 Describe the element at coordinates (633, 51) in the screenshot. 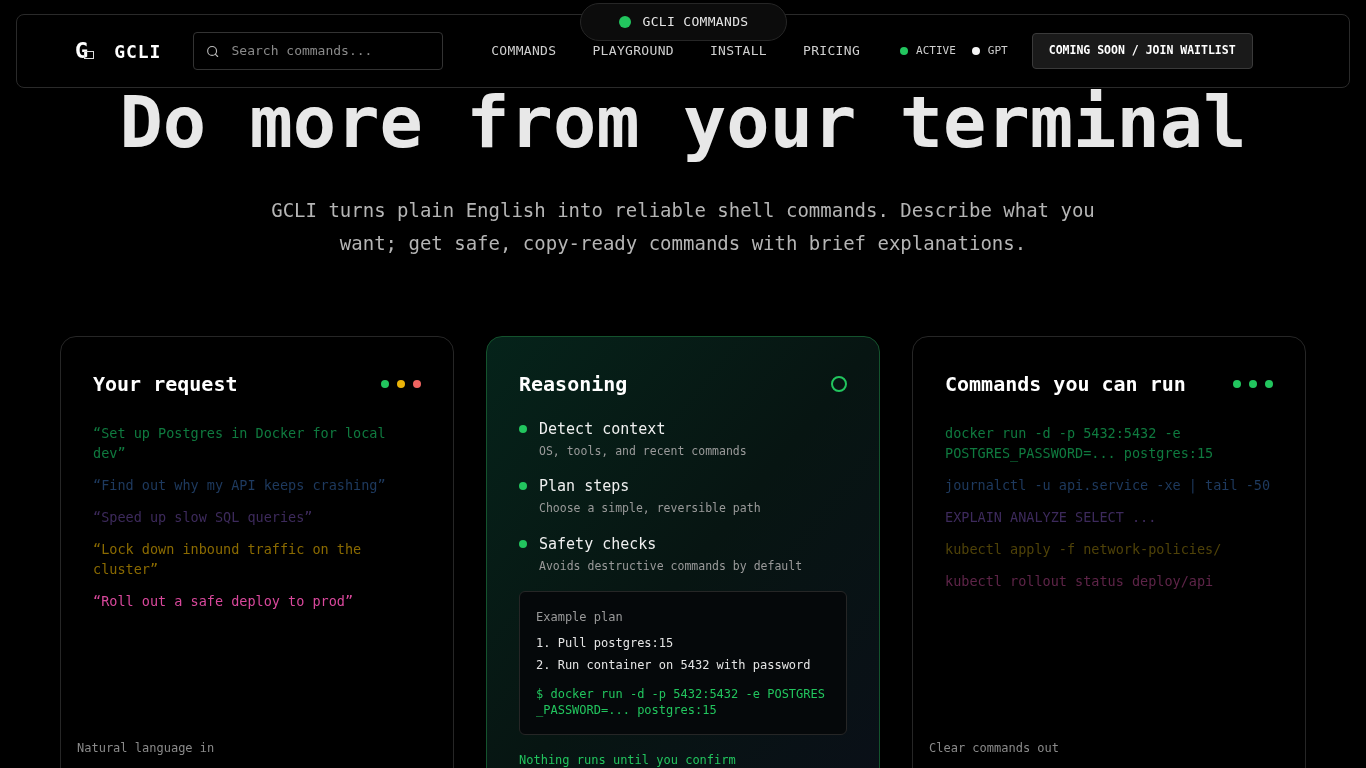

I see `nav-link: PLAYGROUND` at that location.